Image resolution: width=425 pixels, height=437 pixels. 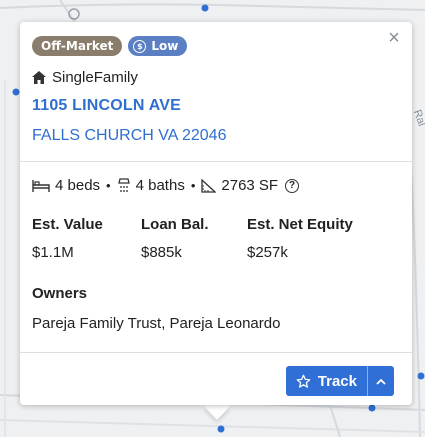 What do you see at coordinates (160, 185) in the screenshot?
I see `baths-count: 4 baths` at bounding box center [160, 185].